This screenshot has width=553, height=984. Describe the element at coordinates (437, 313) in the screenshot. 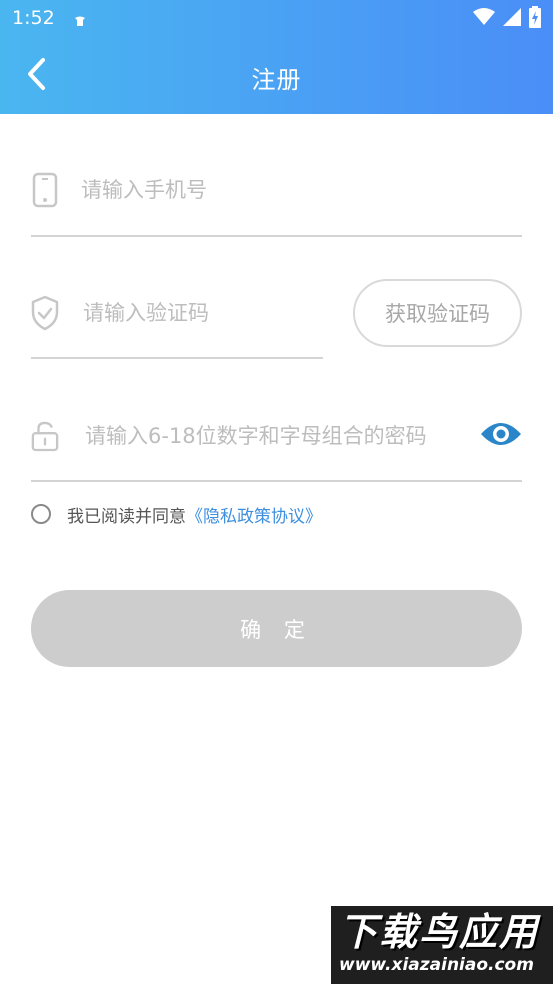

I see `get-code-button: 获取验证码` at that location.